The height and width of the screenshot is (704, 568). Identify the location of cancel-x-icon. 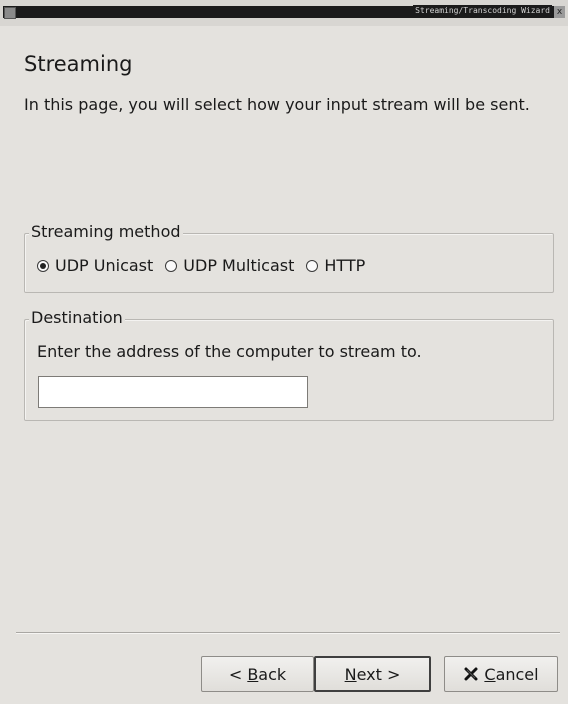
(471, 674).